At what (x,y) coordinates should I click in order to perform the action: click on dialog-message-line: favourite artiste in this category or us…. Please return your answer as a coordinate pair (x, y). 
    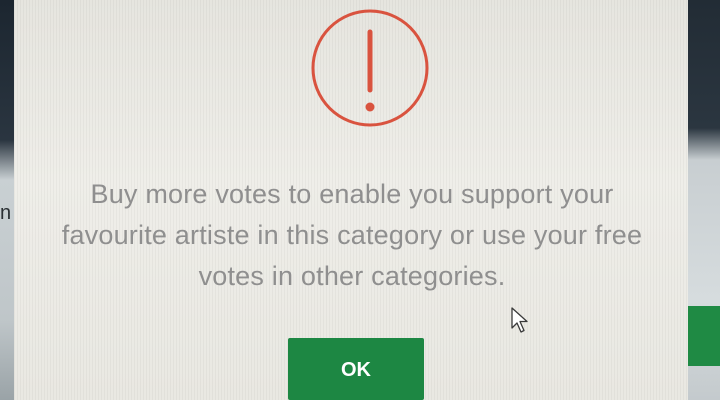
    Looking at the image, I should click on (352, 235).